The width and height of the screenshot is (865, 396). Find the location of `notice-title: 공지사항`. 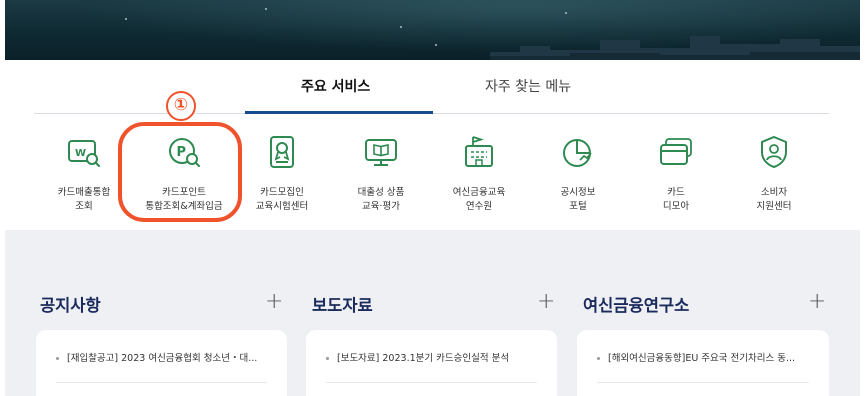

notice-title: 공지사항 is located at coordinates (70, 305).